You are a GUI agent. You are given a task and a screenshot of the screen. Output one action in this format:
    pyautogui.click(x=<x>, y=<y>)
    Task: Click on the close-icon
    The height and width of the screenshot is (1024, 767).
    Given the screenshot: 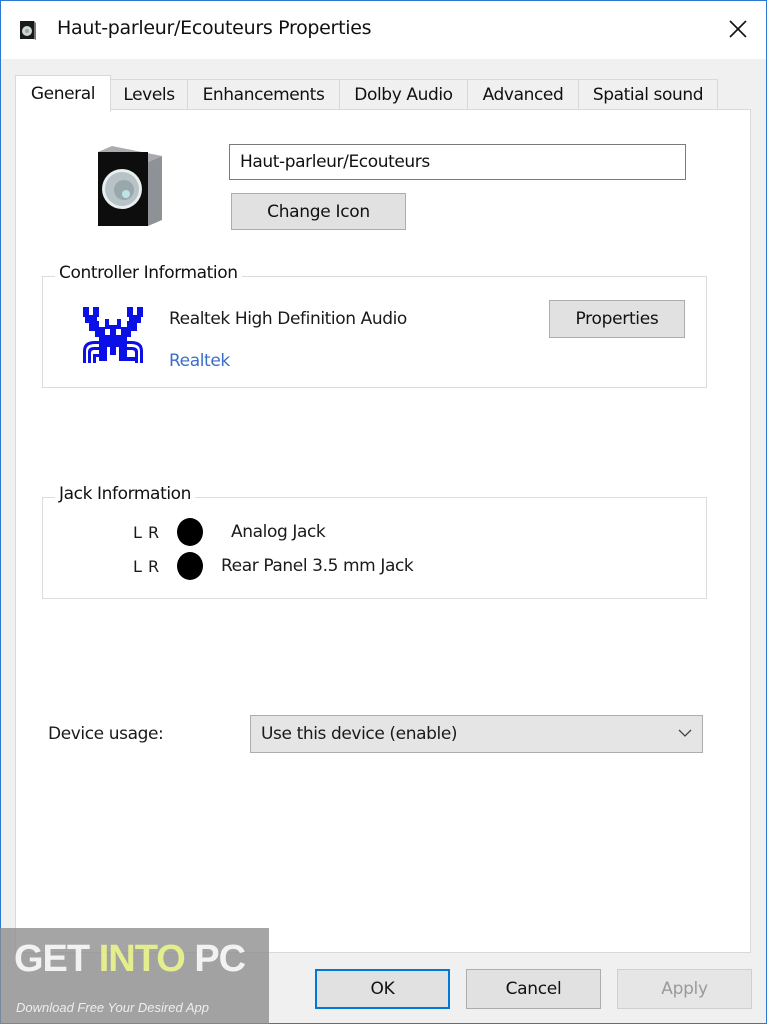 What is the action you would take?
    pyautogui.click(x=738, y=29)
    